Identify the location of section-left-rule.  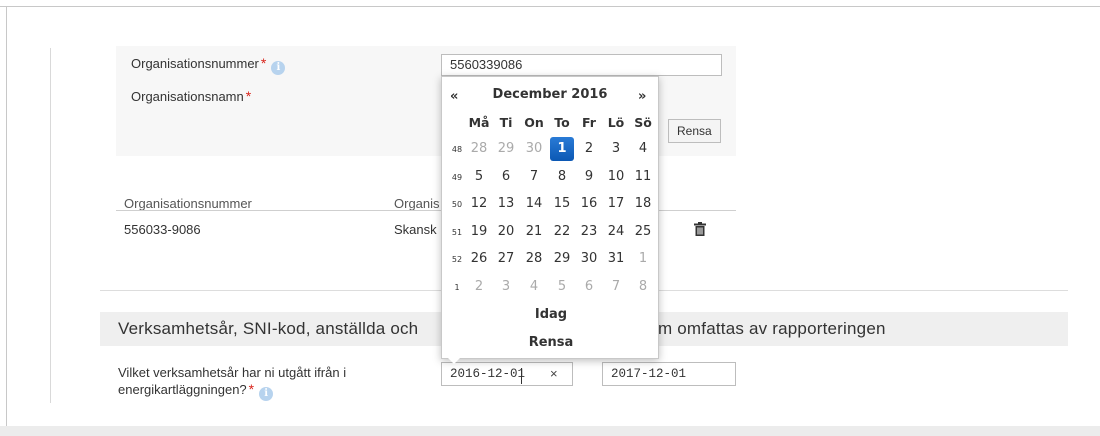
(50, 225).